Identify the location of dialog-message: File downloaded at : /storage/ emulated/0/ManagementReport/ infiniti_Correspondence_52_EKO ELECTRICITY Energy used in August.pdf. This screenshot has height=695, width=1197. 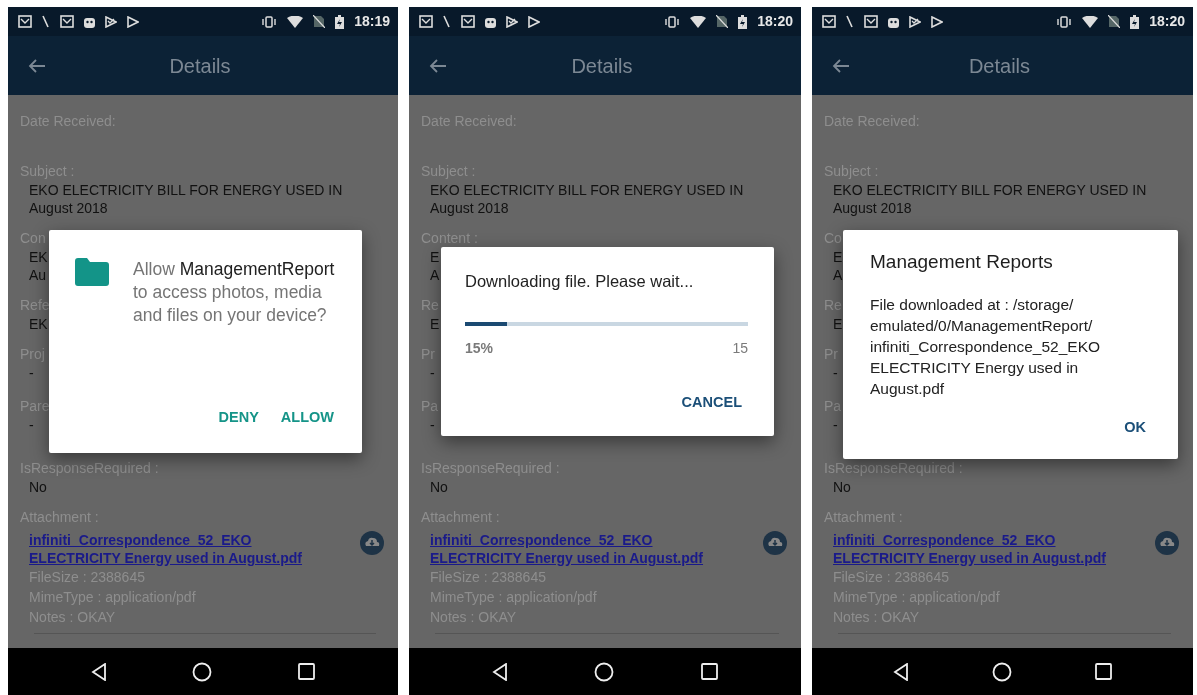
(986, 346).